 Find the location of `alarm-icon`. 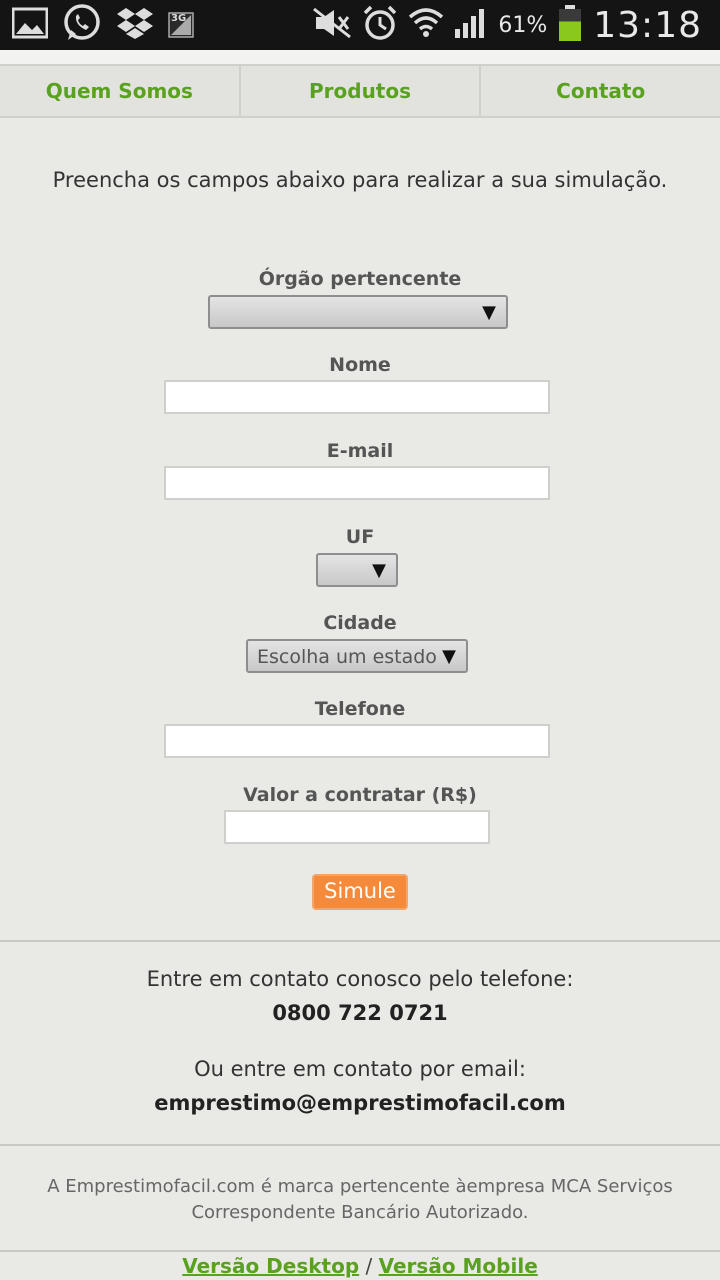

alarm-icon is located at coordinates (380, 25).